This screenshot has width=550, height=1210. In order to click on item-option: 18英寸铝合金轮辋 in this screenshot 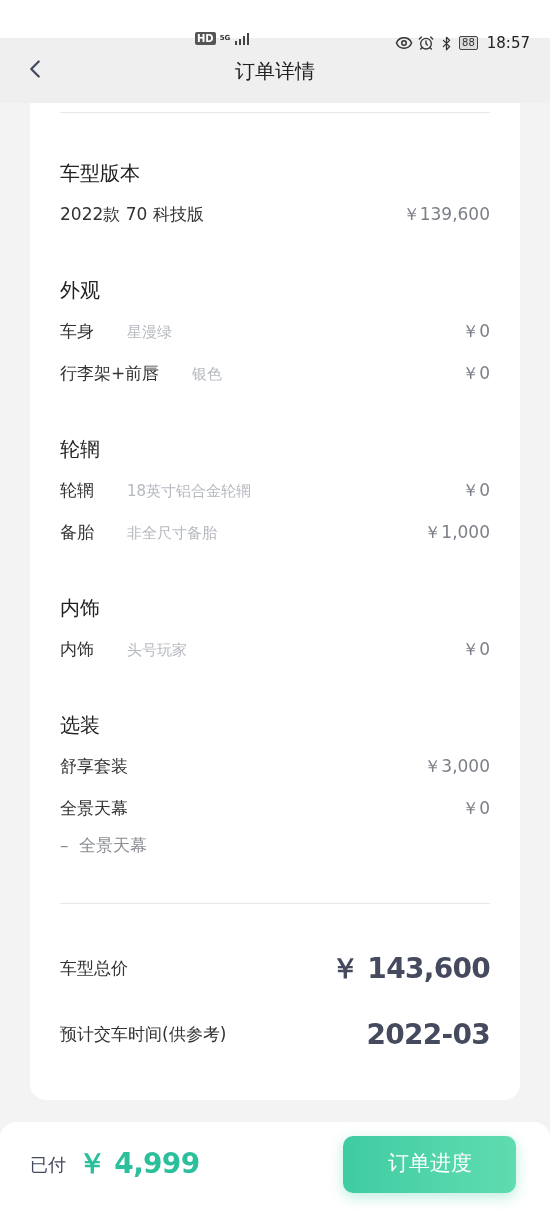, I will do `click(189, 491)`.